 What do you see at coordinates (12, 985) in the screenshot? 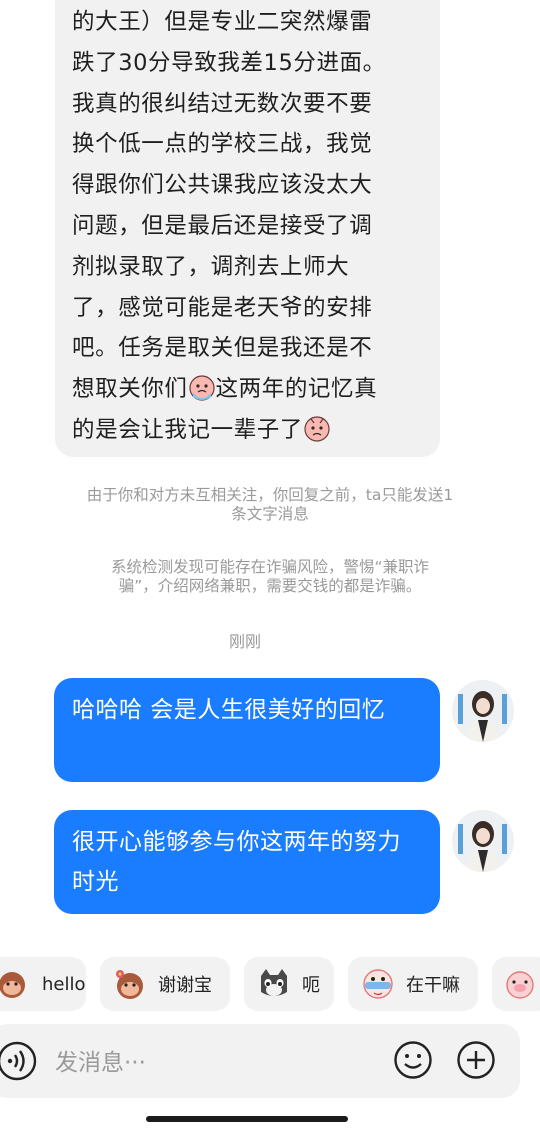
I see `monkey-icon` at bounding box center [12, 985].